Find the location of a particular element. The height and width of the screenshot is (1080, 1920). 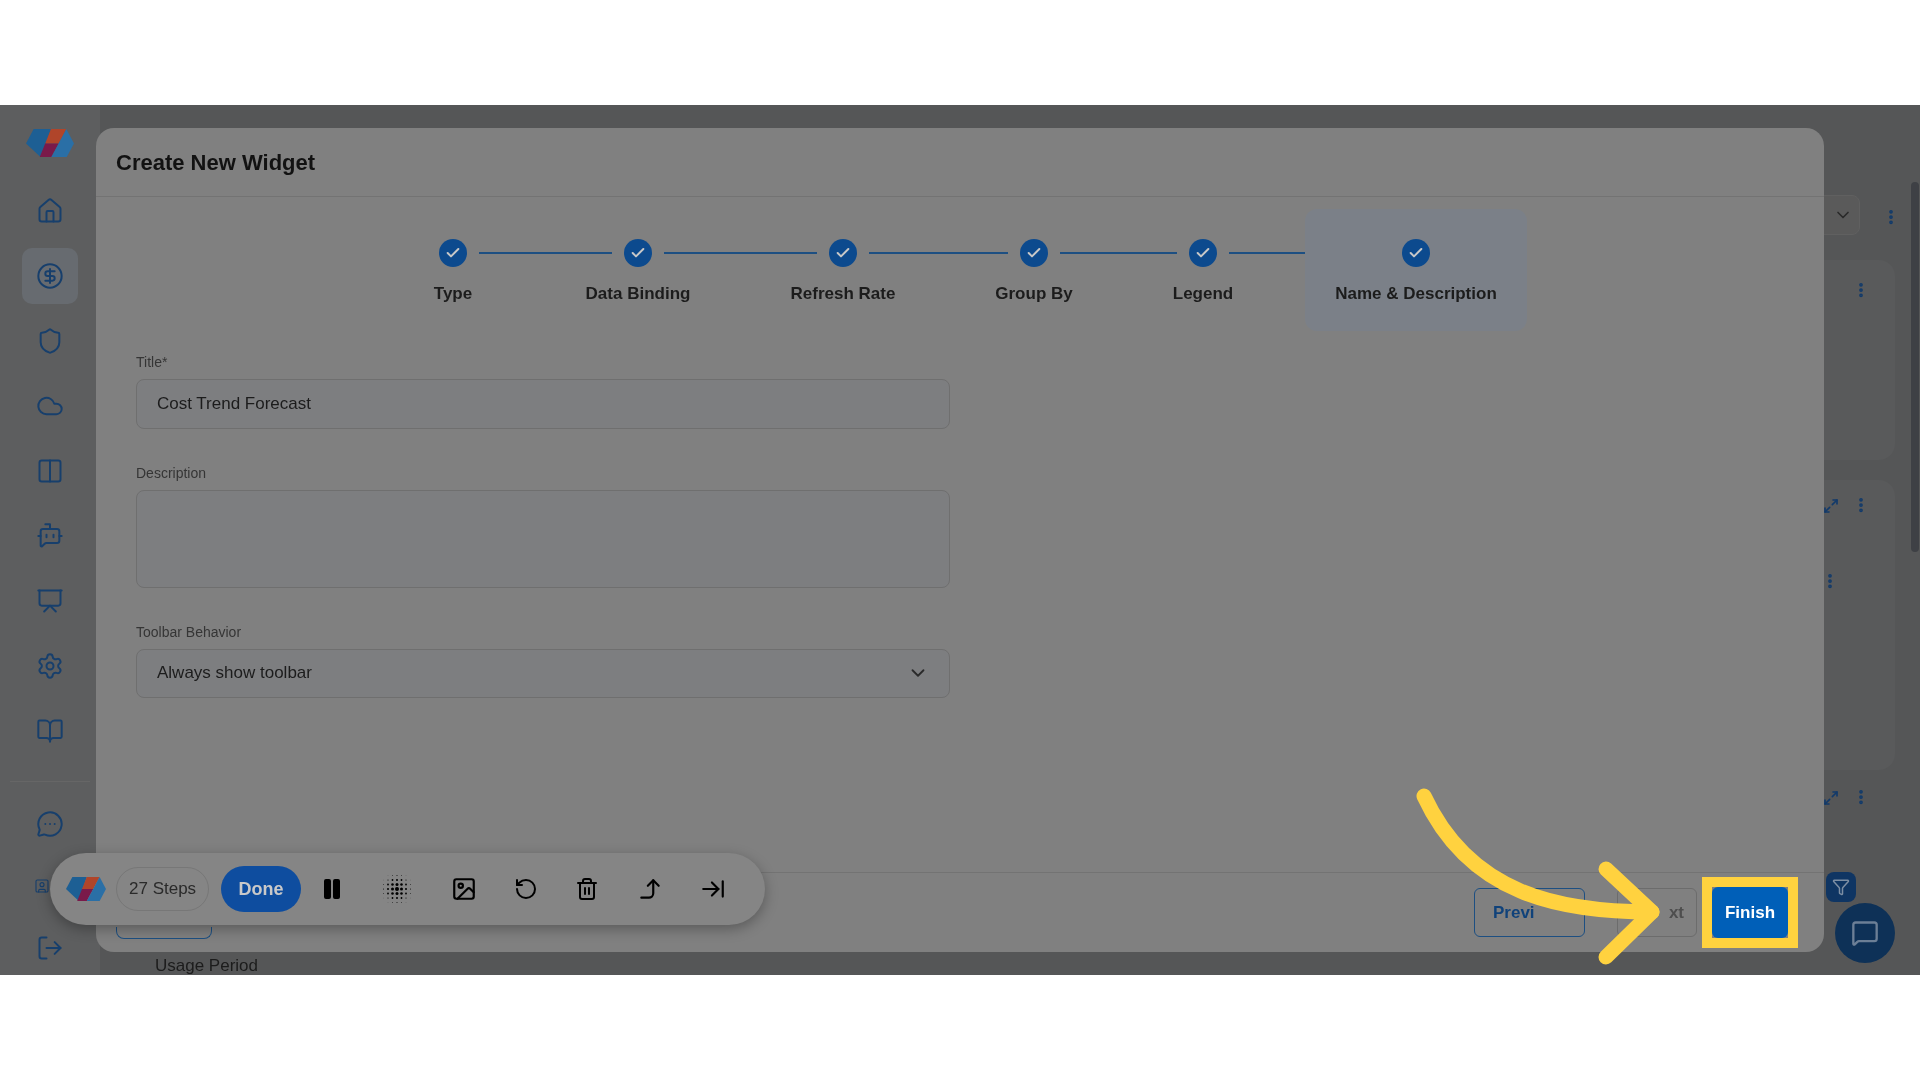

filter-button is located at coordinates (1841, 887).